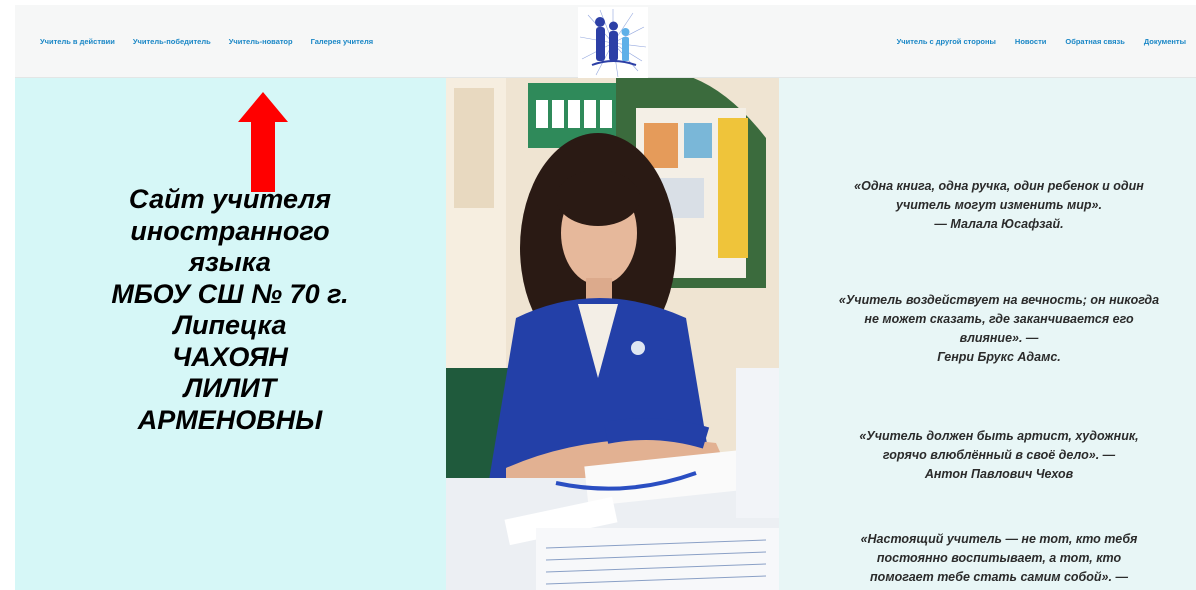  What do you see at coordinates (230, 199) in the screenshot?
I see `site-title-line: Сайт учителя` at bounding box center [230, 199].